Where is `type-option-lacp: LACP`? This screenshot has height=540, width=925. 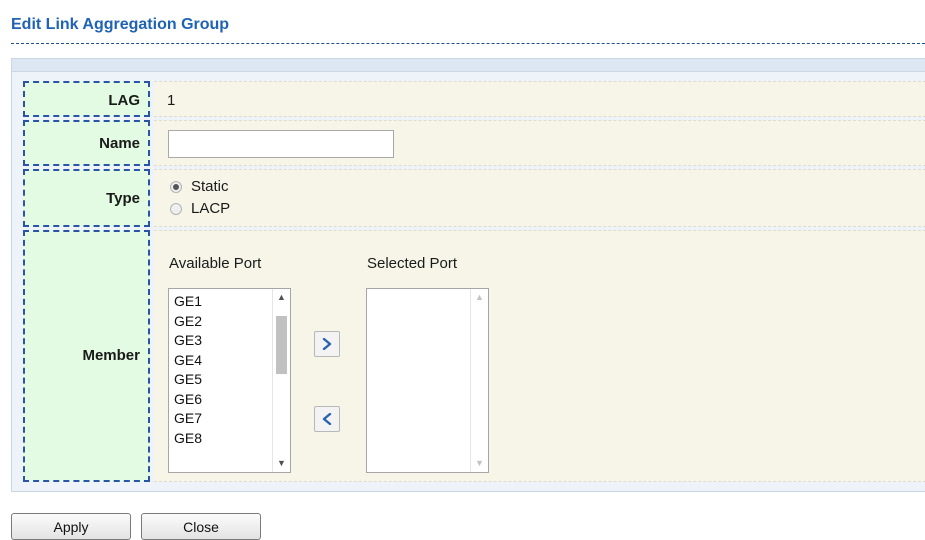 type-option-lacp: LACP is located at coordinates (200, 208).